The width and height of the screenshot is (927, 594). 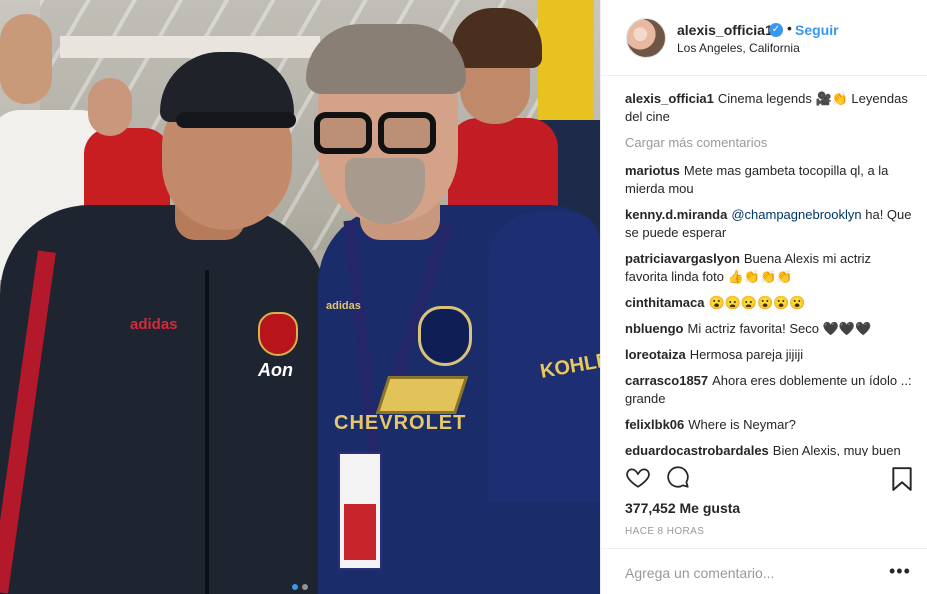 I want to click on comment-text: Where is Neymar?, so click(x=742, y=424).